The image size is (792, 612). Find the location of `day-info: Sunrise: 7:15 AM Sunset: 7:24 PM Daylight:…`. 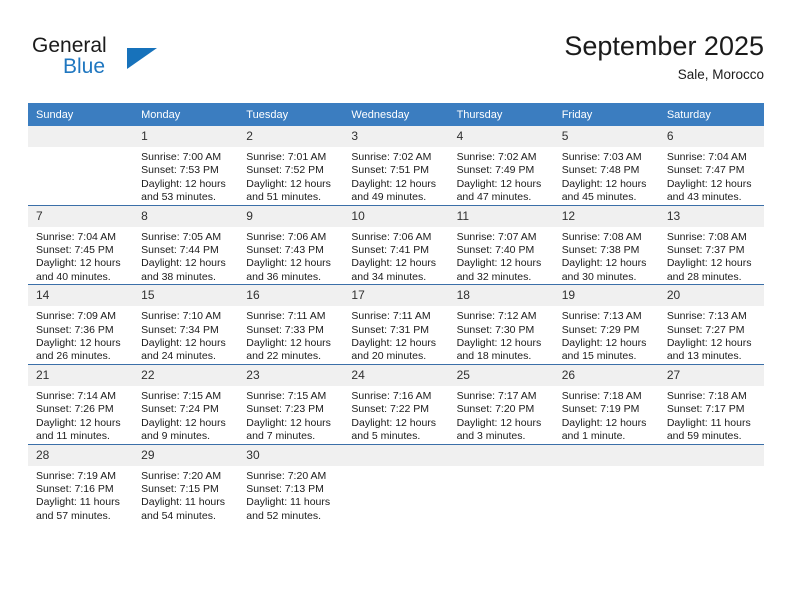

day-info: Sunrise: 7:15 AM Sunset: 7:24 PM Daylight:… is located at coordinates (185, 415).